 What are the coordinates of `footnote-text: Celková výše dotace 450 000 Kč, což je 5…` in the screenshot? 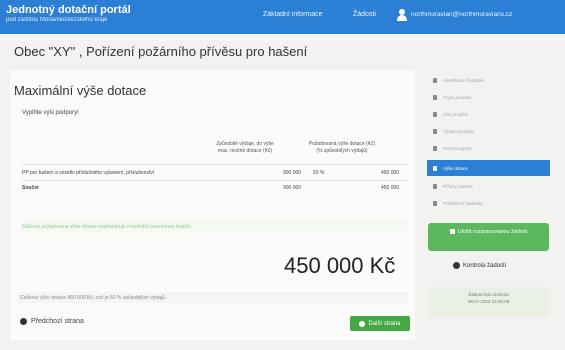 It's located at (93, 298).